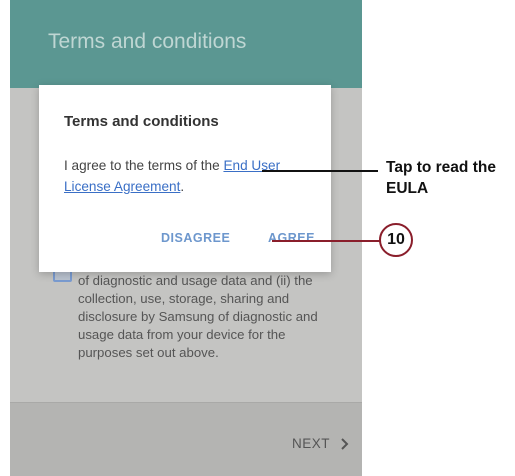 This screenshot has height=476, width=515. What do you see at coordinates (291, 238) in the screenshot?
I see `agree-button: AGREE` at bounding box center [291, 238].